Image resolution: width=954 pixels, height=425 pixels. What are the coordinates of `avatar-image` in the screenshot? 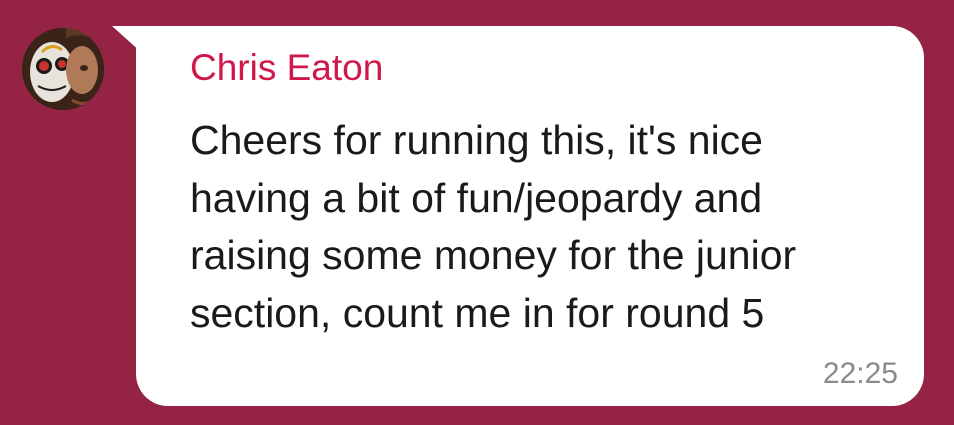 It's located at (63, 69).